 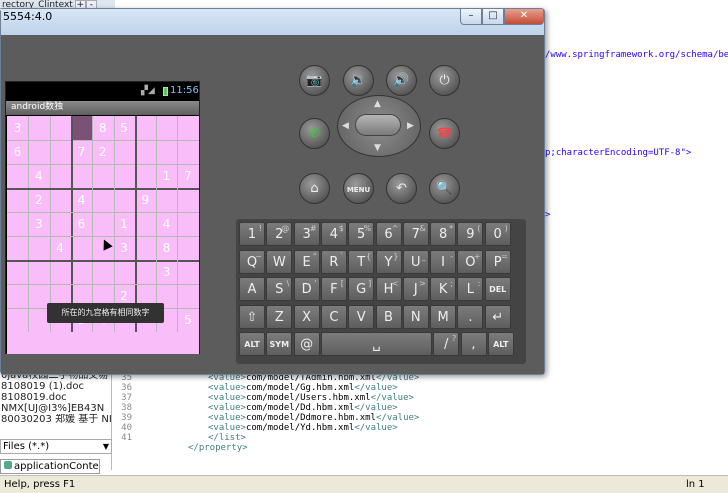 What do you see at coordinates (388, 261) in the screenshot?
I see `key-y: Y}` at bounding box center [388, 261].